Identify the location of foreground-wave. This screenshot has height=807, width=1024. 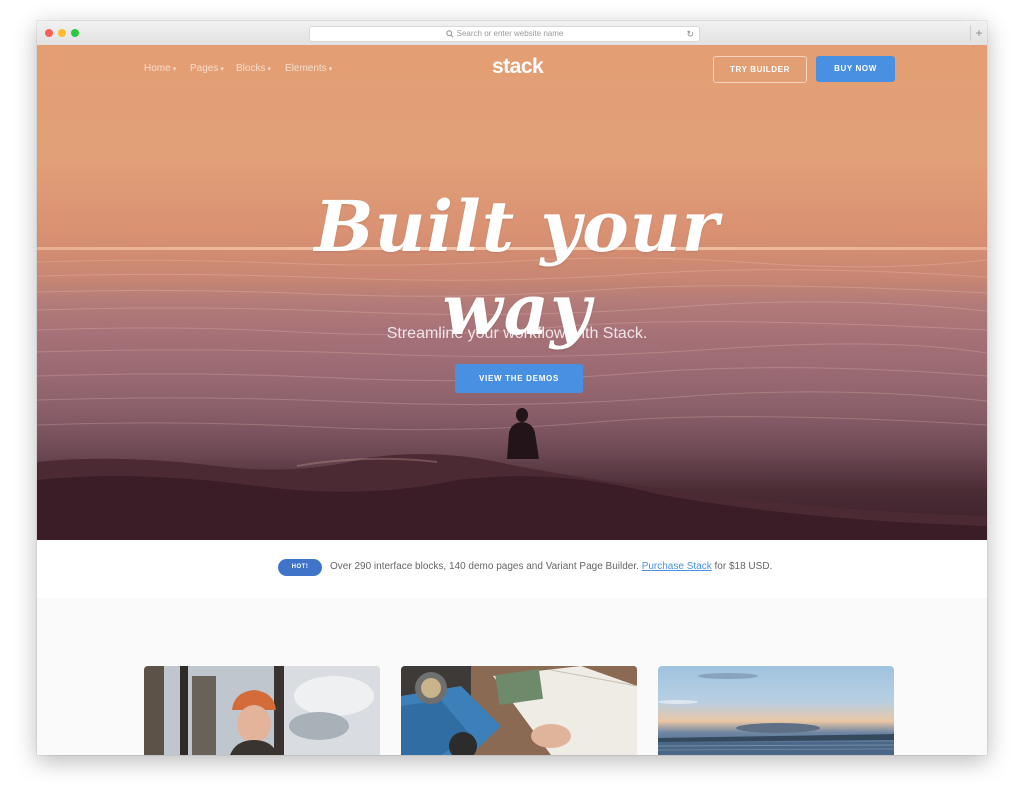
(512, 497).